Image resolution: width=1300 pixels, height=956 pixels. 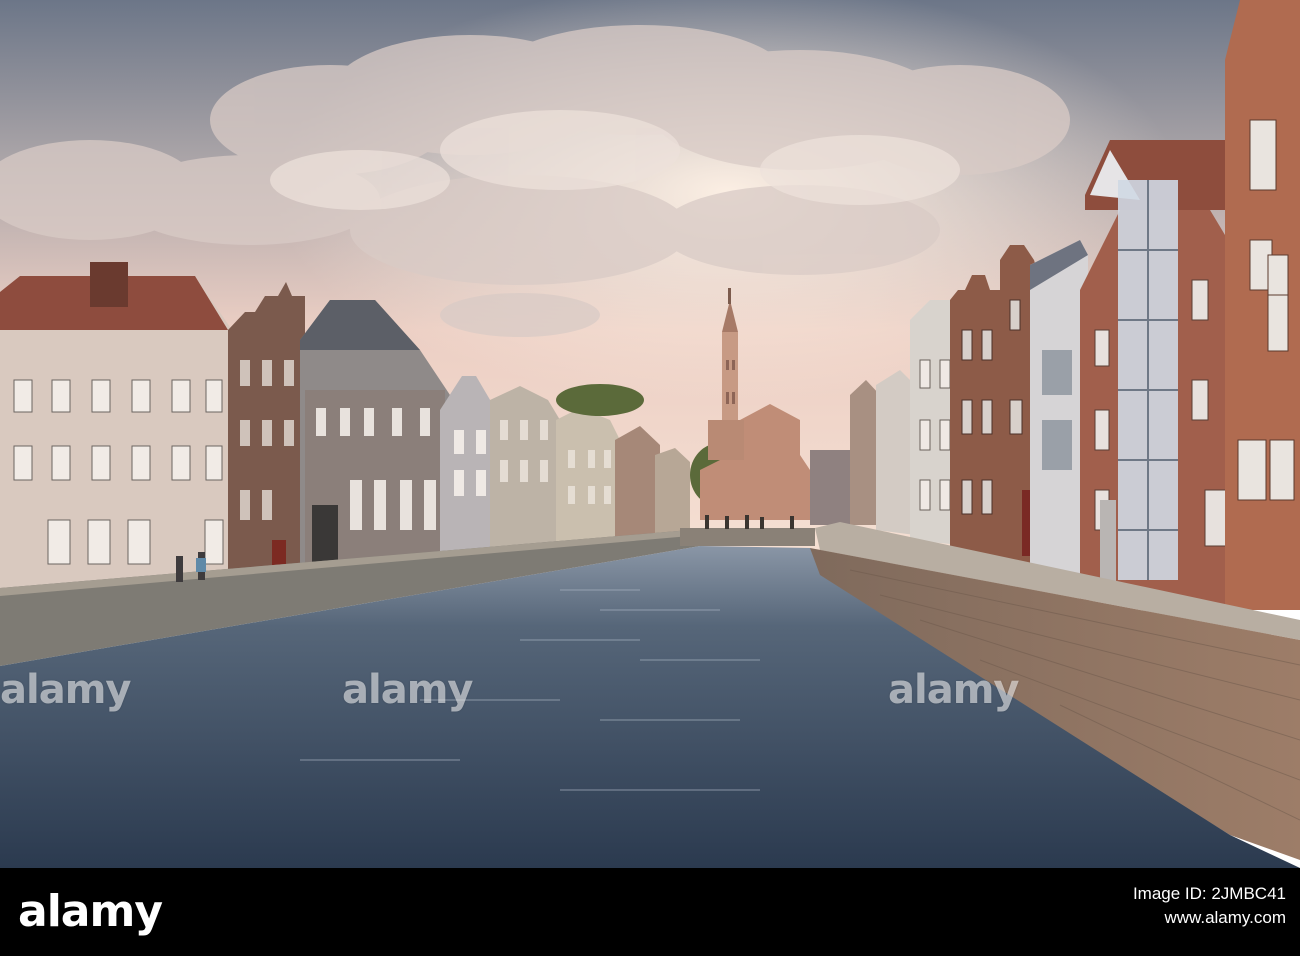 I want to click on image-id-label: Image ID: 2JMBC41, so click(x=1209, y=893).